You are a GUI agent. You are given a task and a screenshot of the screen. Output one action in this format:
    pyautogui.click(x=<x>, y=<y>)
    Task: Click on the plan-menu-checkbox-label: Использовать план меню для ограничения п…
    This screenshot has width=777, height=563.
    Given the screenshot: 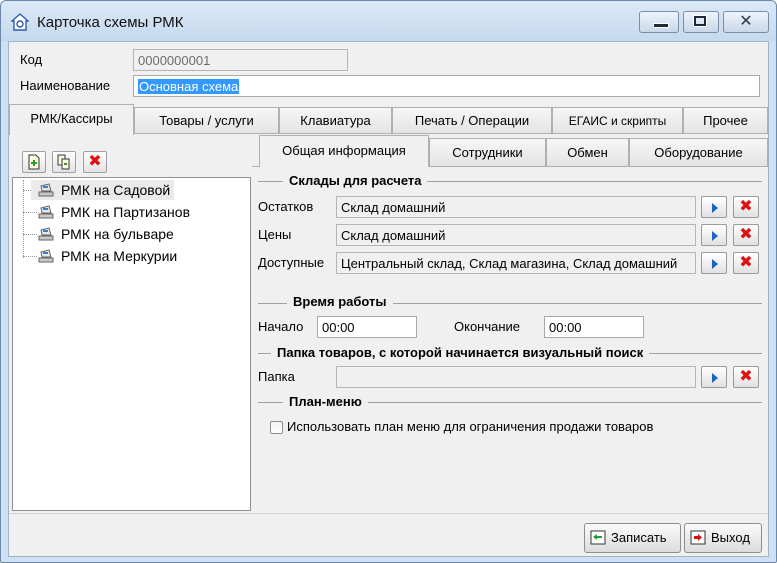 What is the action you would take?
    pyautogui.click(x=470, y=426)
    